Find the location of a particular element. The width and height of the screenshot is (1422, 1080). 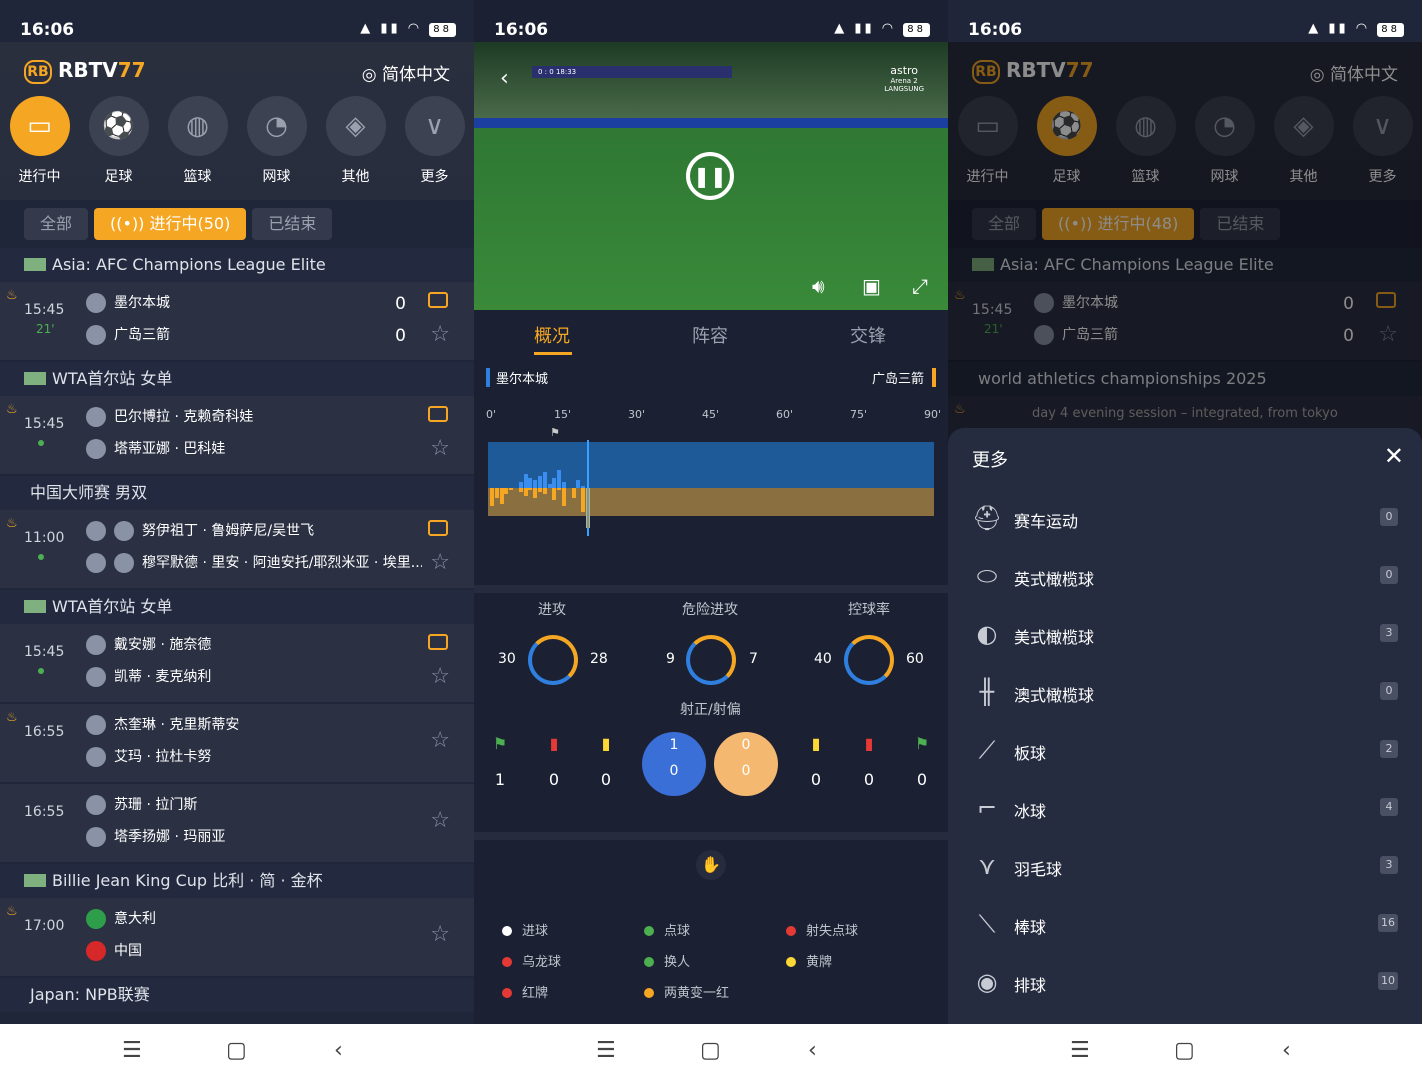

sport-item-cricket: ⟋ 板球 2 is located at coordinates (1185, 765).